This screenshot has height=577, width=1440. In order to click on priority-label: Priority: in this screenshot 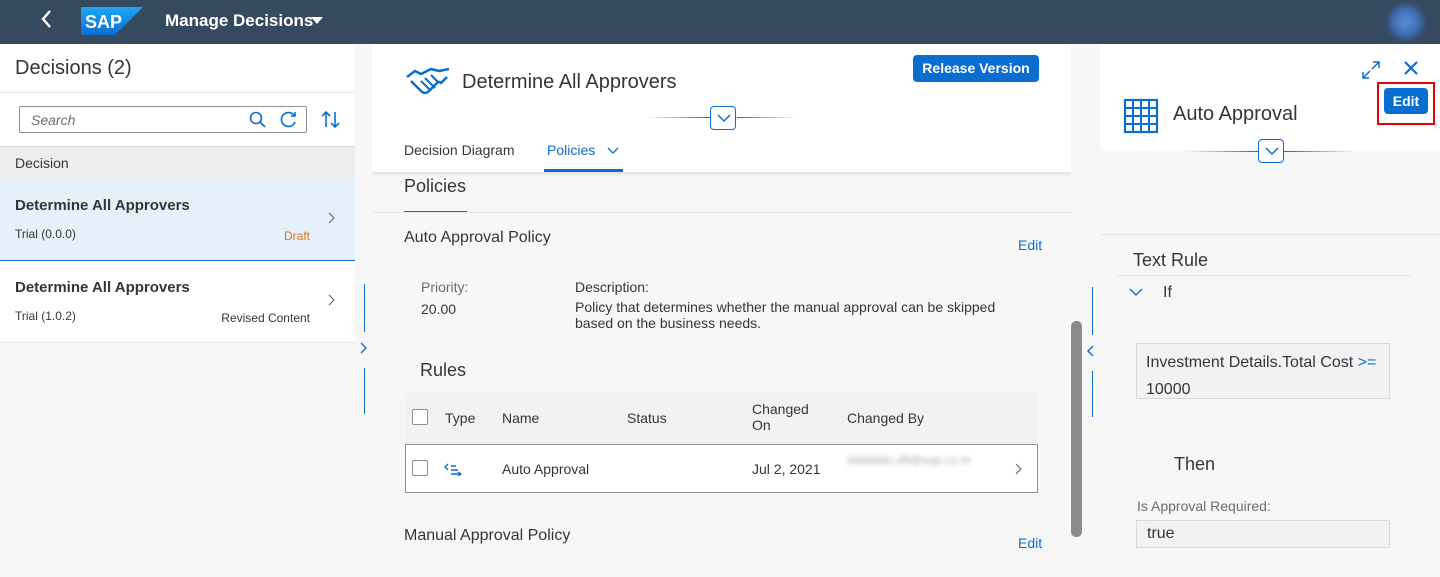, I will do `click(445, 287)`.